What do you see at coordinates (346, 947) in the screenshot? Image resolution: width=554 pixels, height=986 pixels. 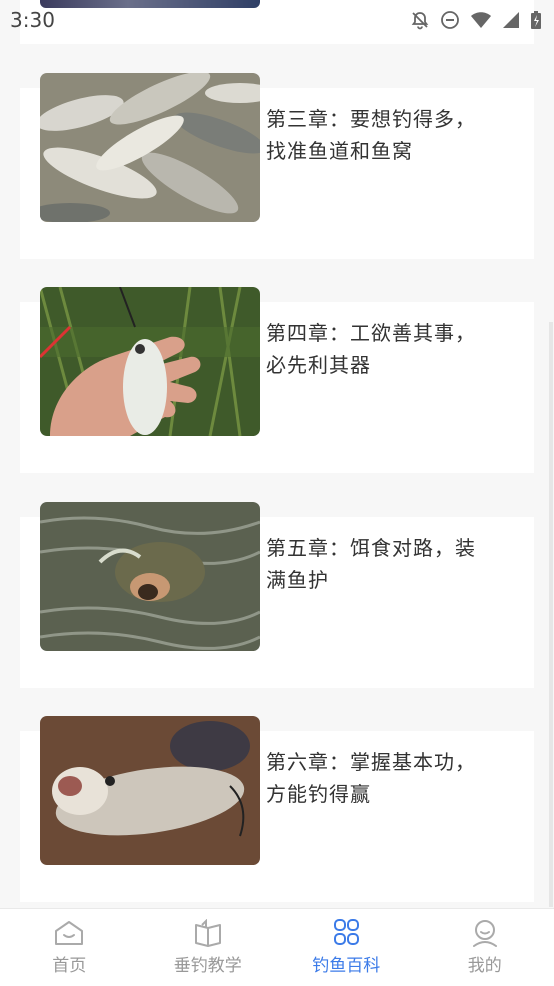 I see `nav-item-encyclopedia: 钓鱼百科` at bounding box center [346, 947].